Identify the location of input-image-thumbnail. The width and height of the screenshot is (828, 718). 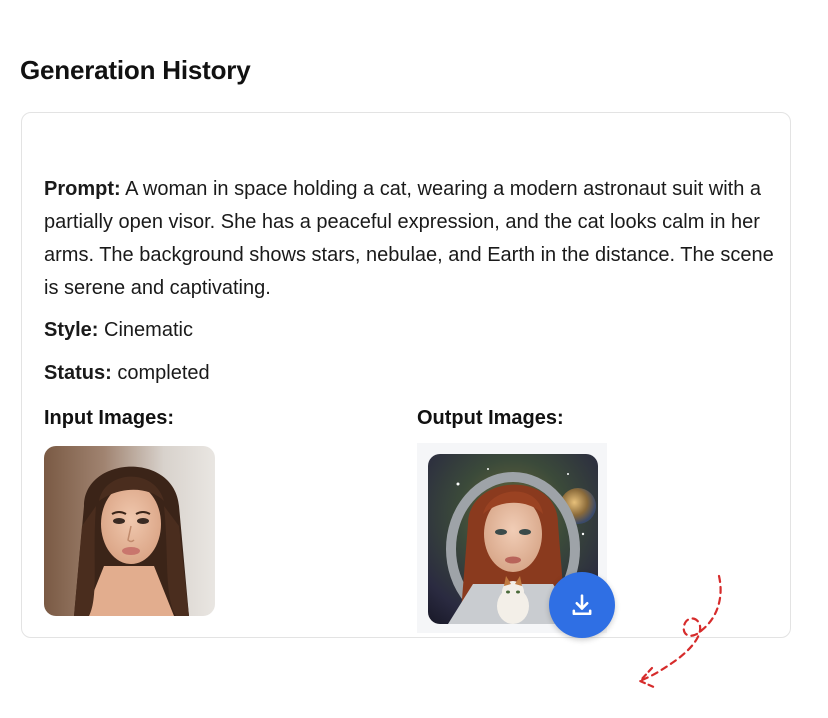
(129, 531).